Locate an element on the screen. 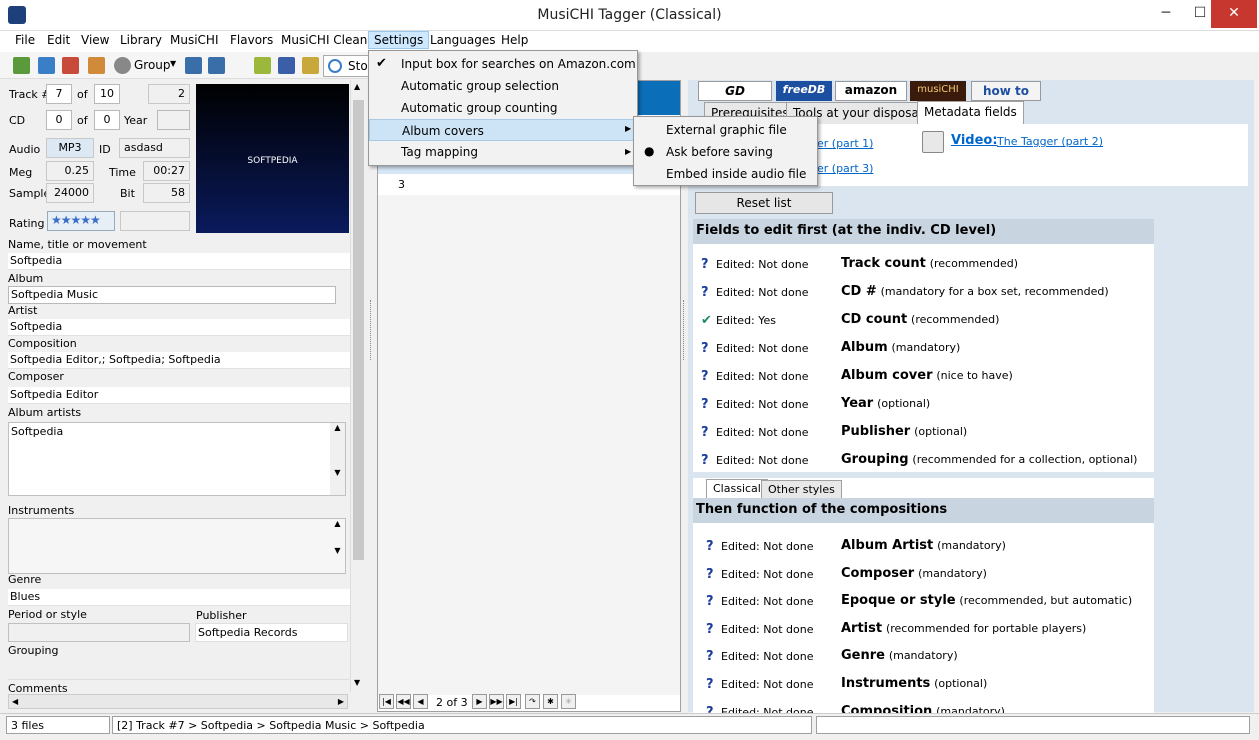  sparkle-icon: ✳ is located at coordinates (568, 701).